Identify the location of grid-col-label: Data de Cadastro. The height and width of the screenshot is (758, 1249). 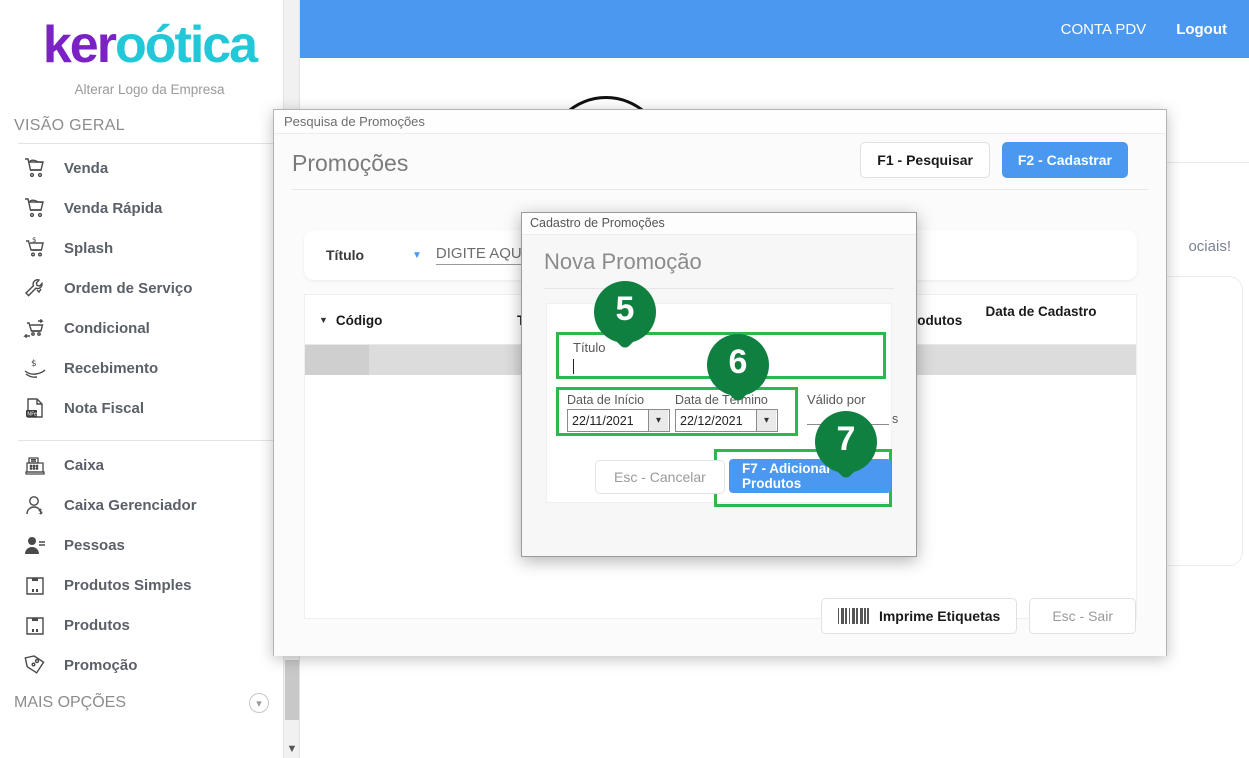
(1041, 311).